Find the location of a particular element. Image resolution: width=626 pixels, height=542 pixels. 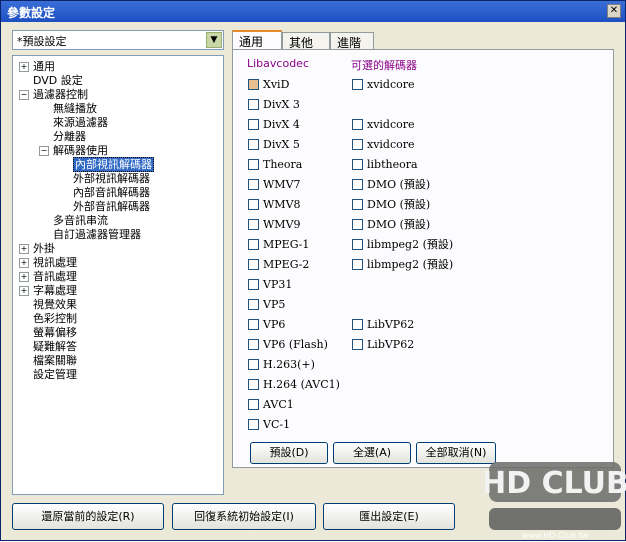

libavcodec-option: VP6 (Flash) is located at coordinates (288, 345).